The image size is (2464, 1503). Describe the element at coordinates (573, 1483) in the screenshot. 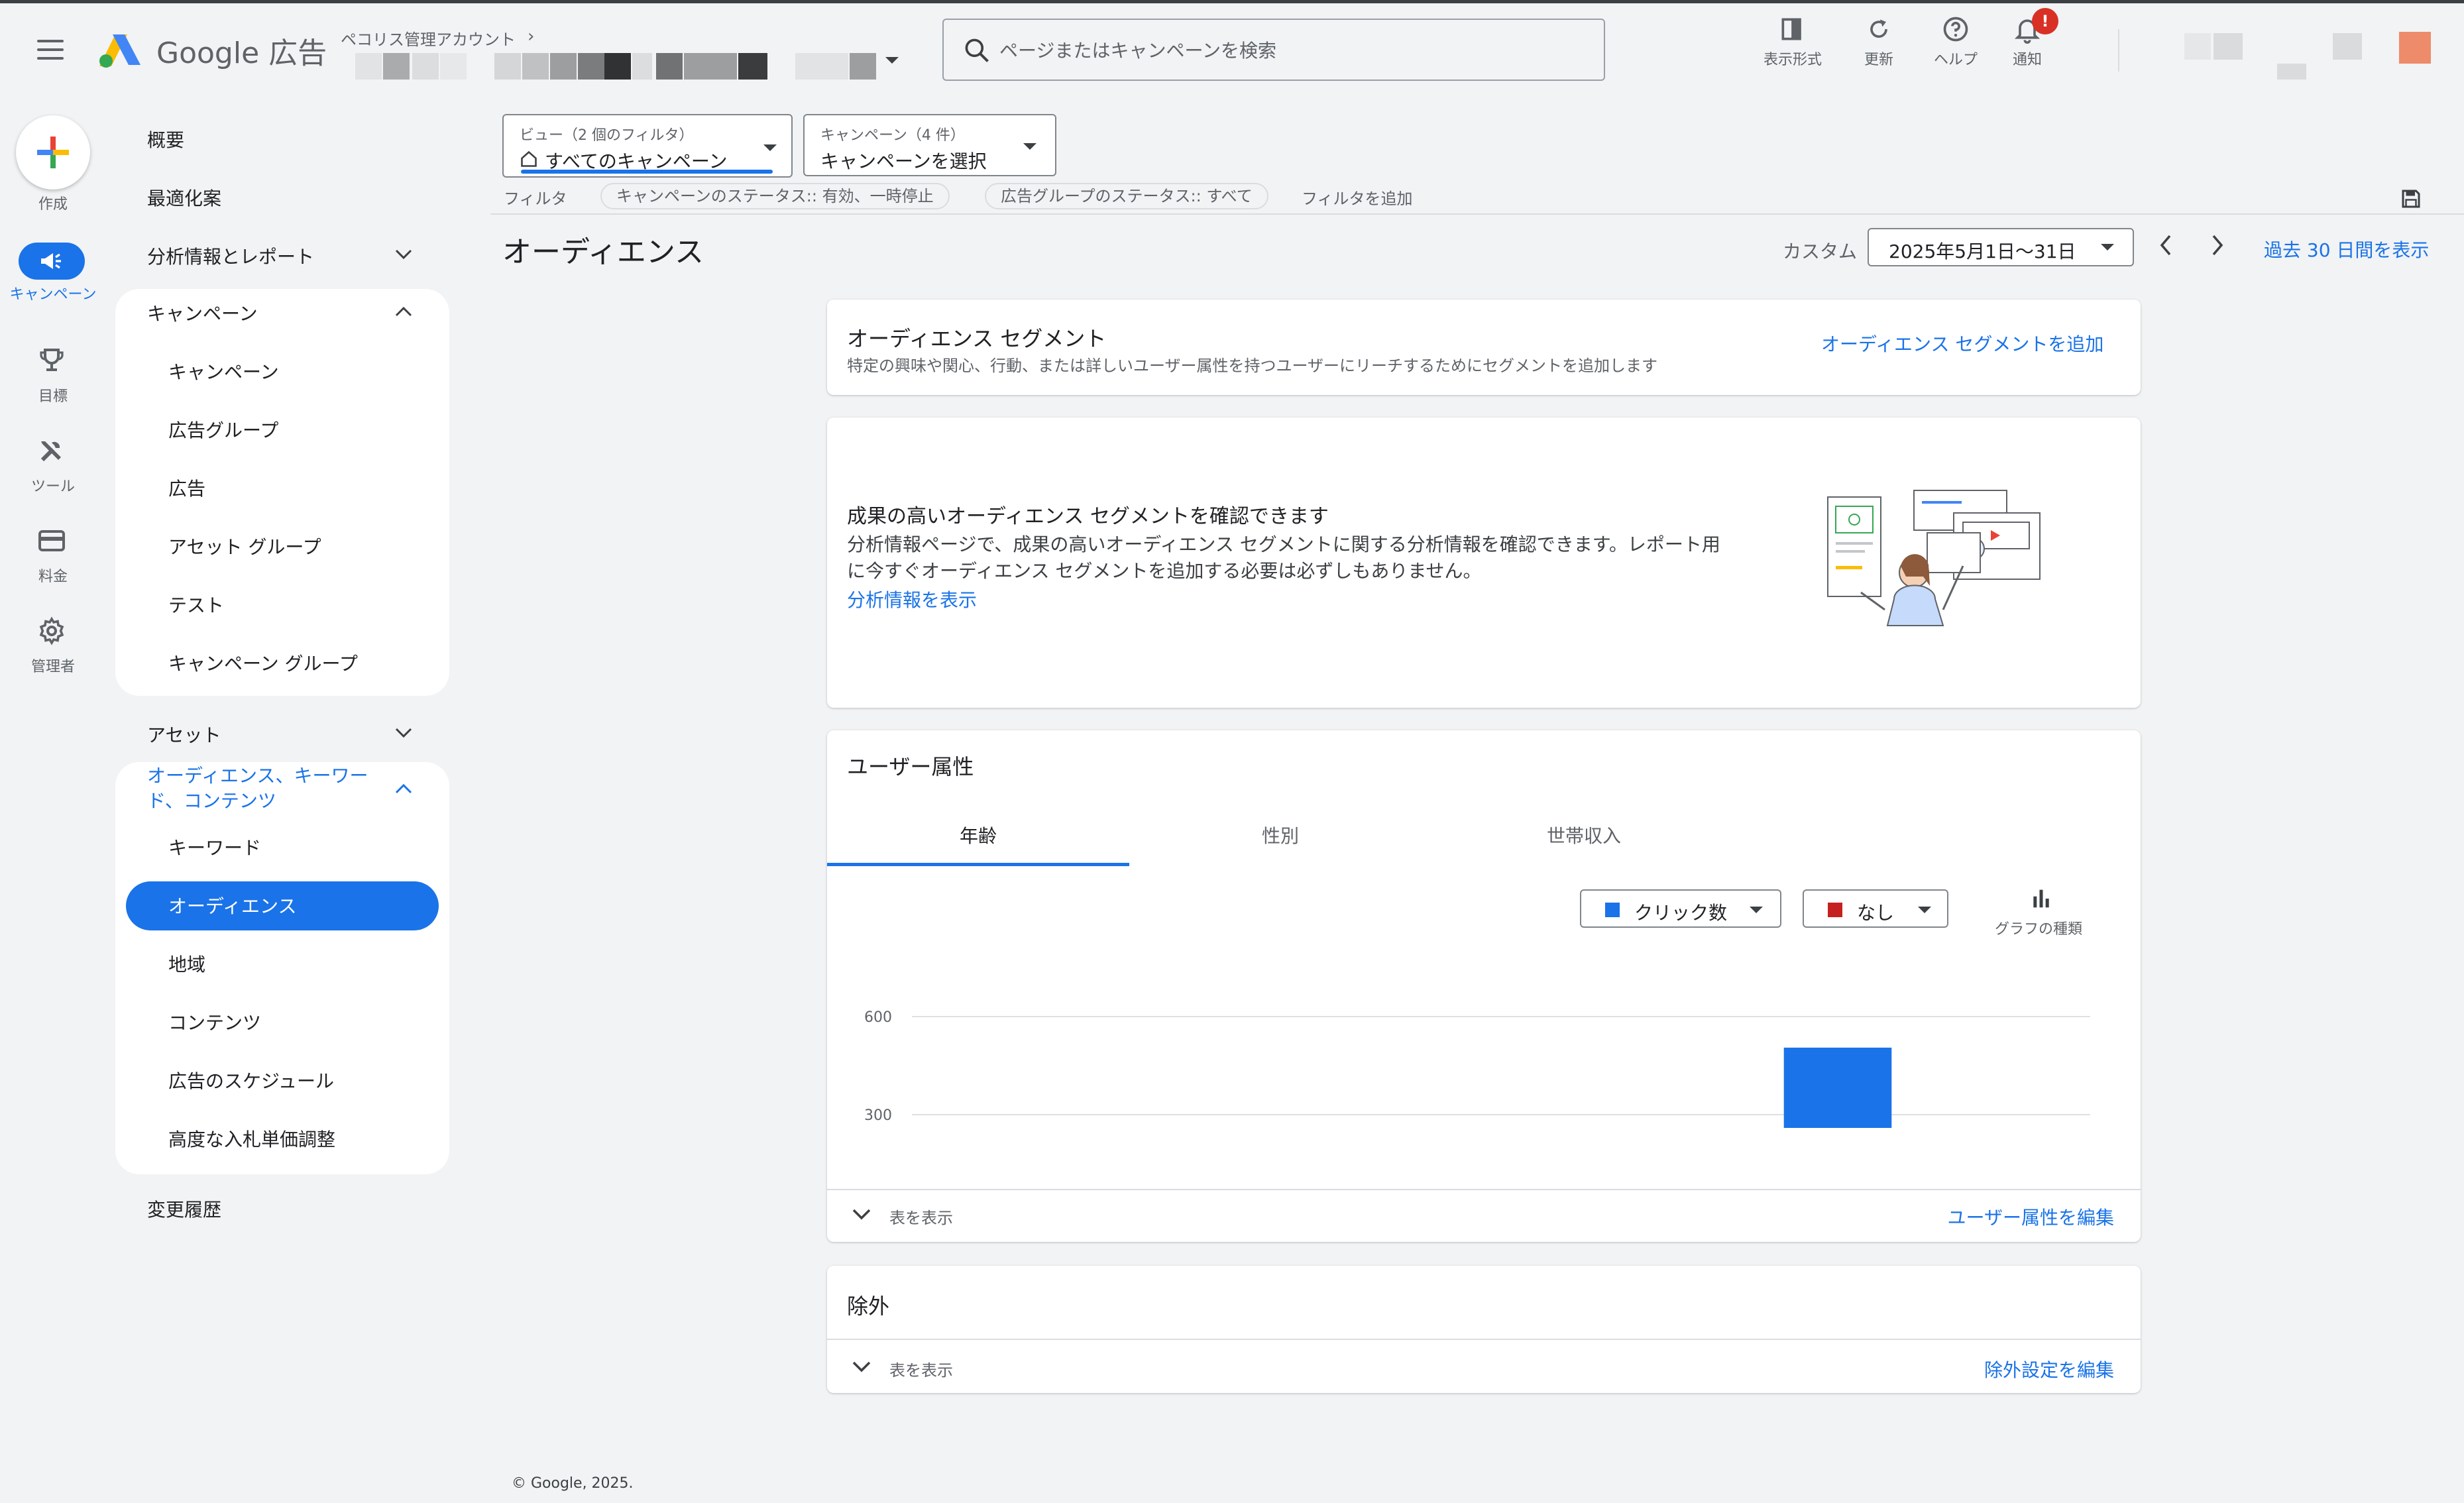

I see `copyright-footer: © Google, 2025.` at that location.